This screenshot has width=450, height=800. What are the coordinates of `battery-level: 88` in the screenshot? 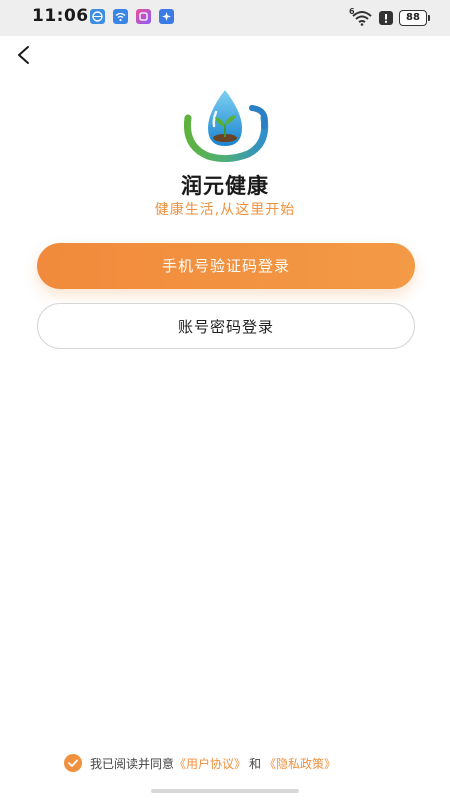 It's located at (413, 18).